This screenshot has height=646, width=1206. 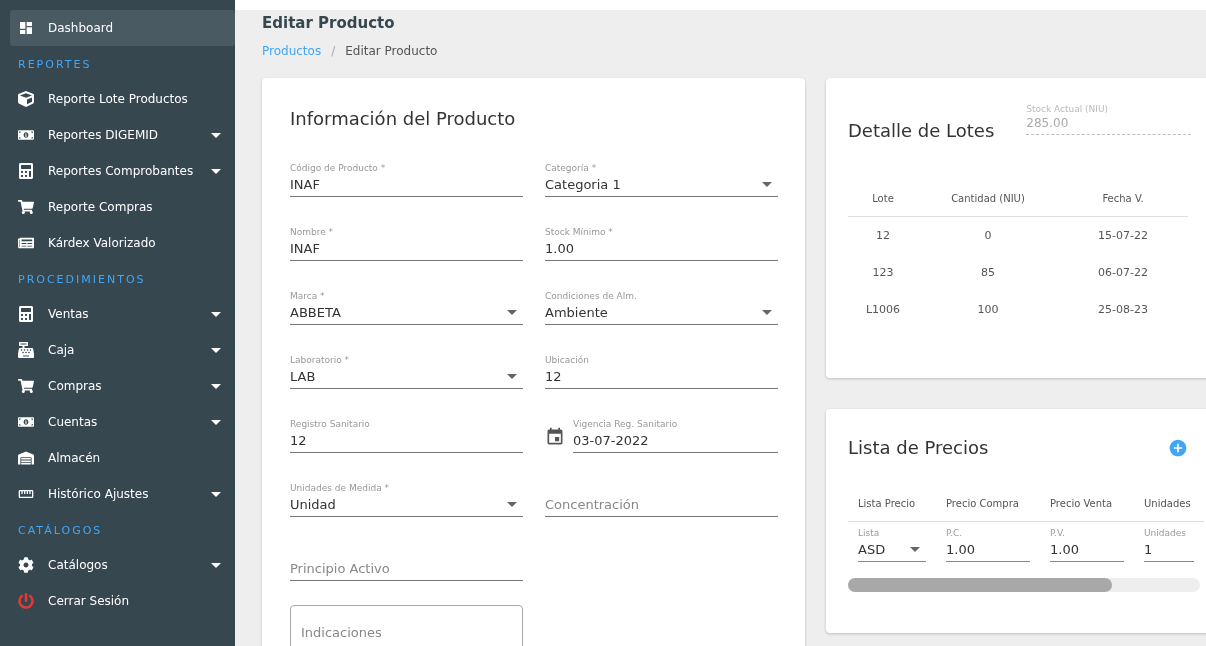 I want to click on input-field: Stock Mínimo * 1.00, so click(x=661, y=237).